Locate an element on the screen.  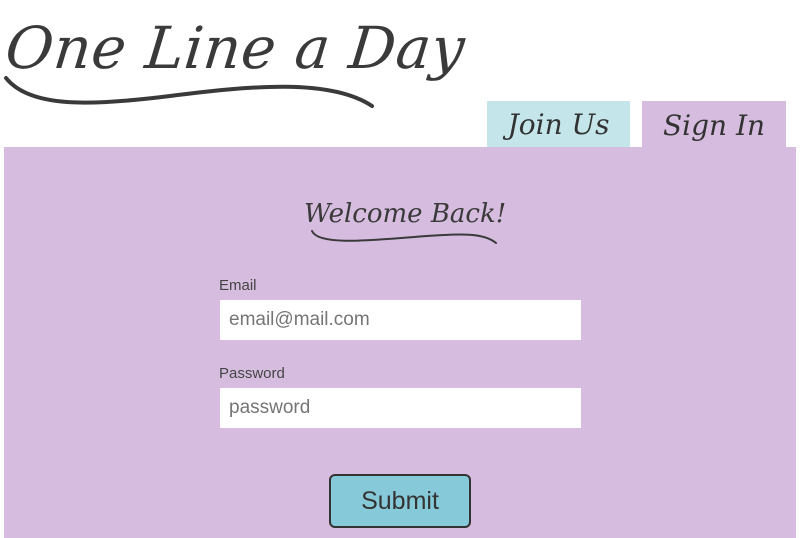
site-logo: One Line a Day is located at coordinates (234, 60).